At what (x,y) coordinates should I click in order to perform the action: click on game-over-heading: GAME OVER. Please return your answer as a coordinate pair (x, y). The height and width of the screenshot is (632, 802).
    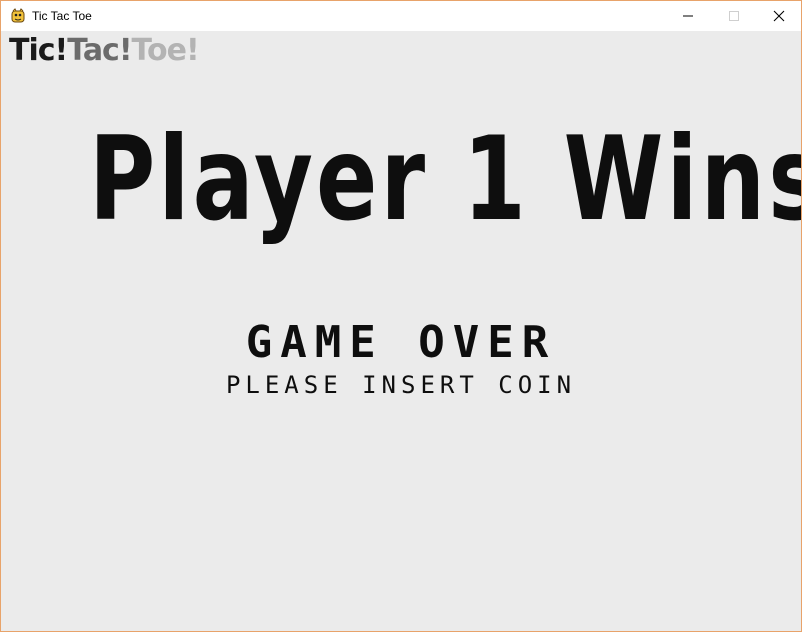
    Looking at the image, I should click on (401, 342).